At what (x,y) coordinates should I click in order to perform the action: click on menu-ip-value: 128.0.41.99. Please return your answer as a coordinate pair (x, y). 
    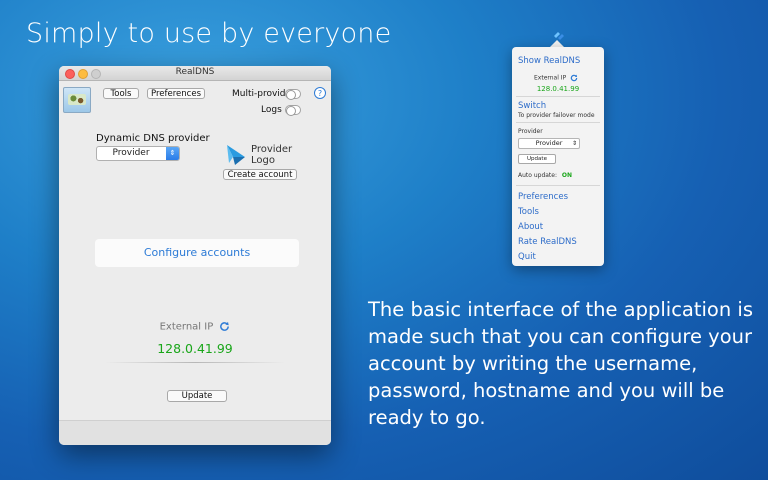
    Looking at the image, I should click on (558, 89).